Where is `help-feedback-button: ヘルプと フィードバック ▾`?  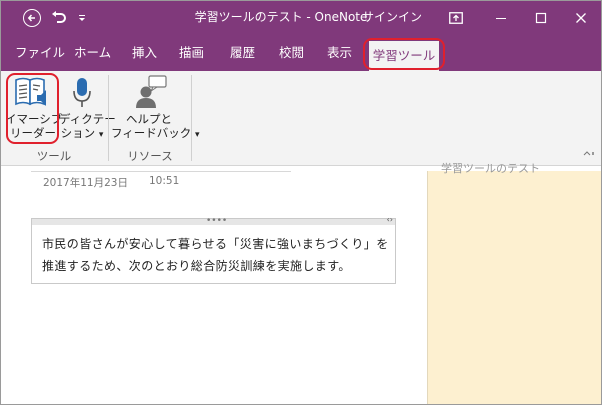 help-feedback-button: ヘルプと フィードバック ▾ is located at coordinates (155, 109).